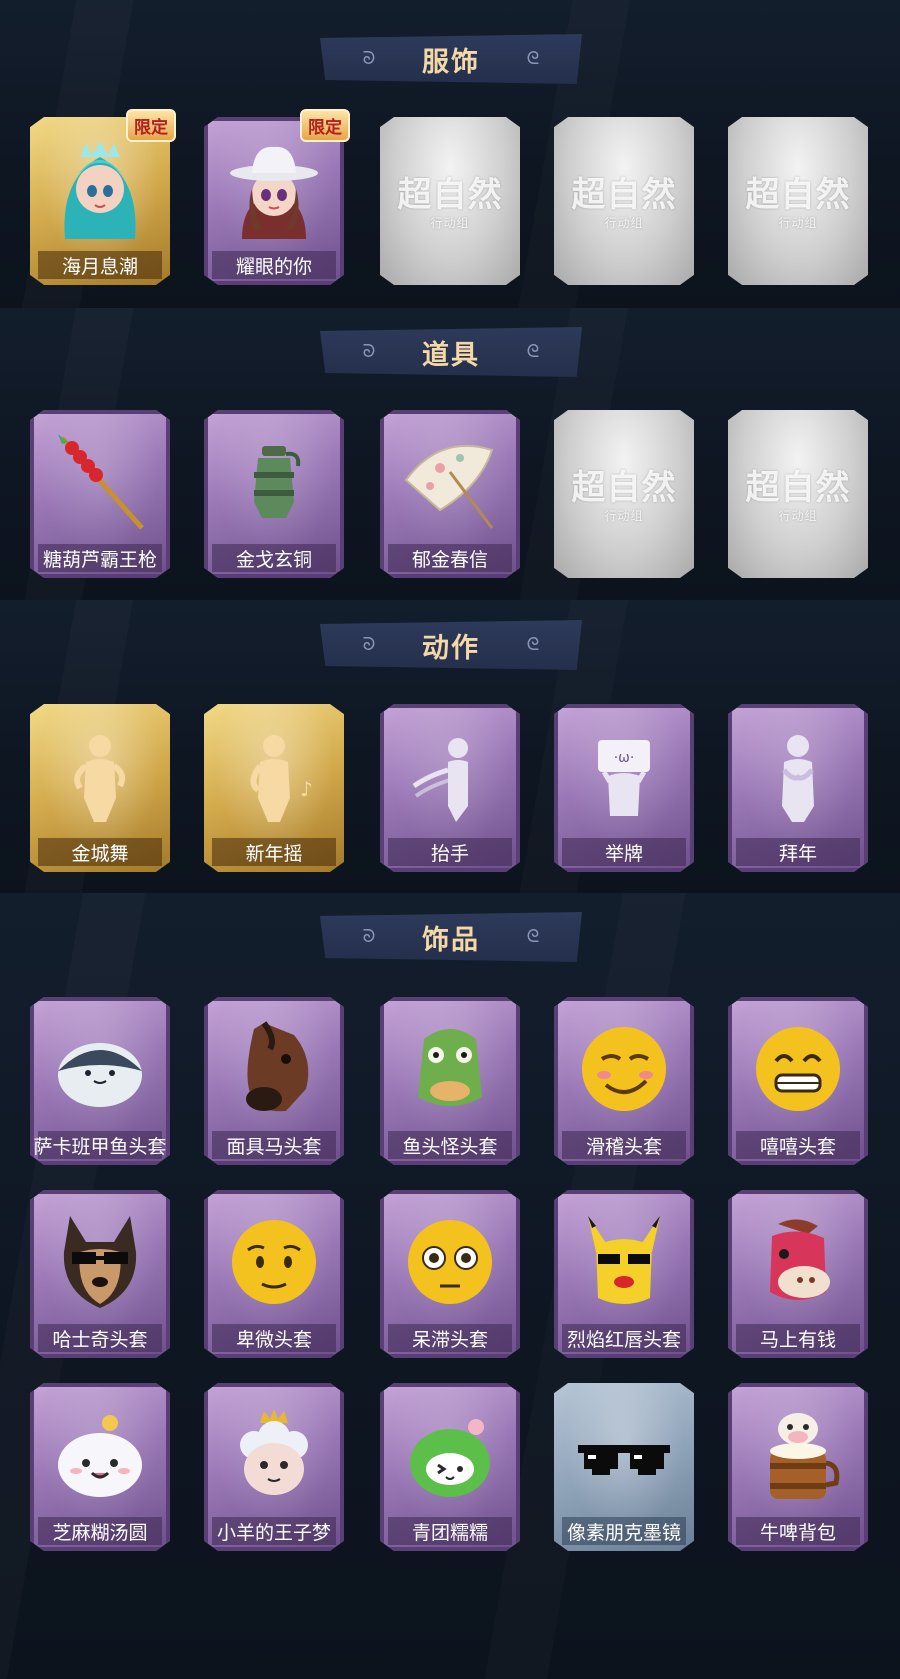  I want to click on item-label: 拜年, so click(798, 852).